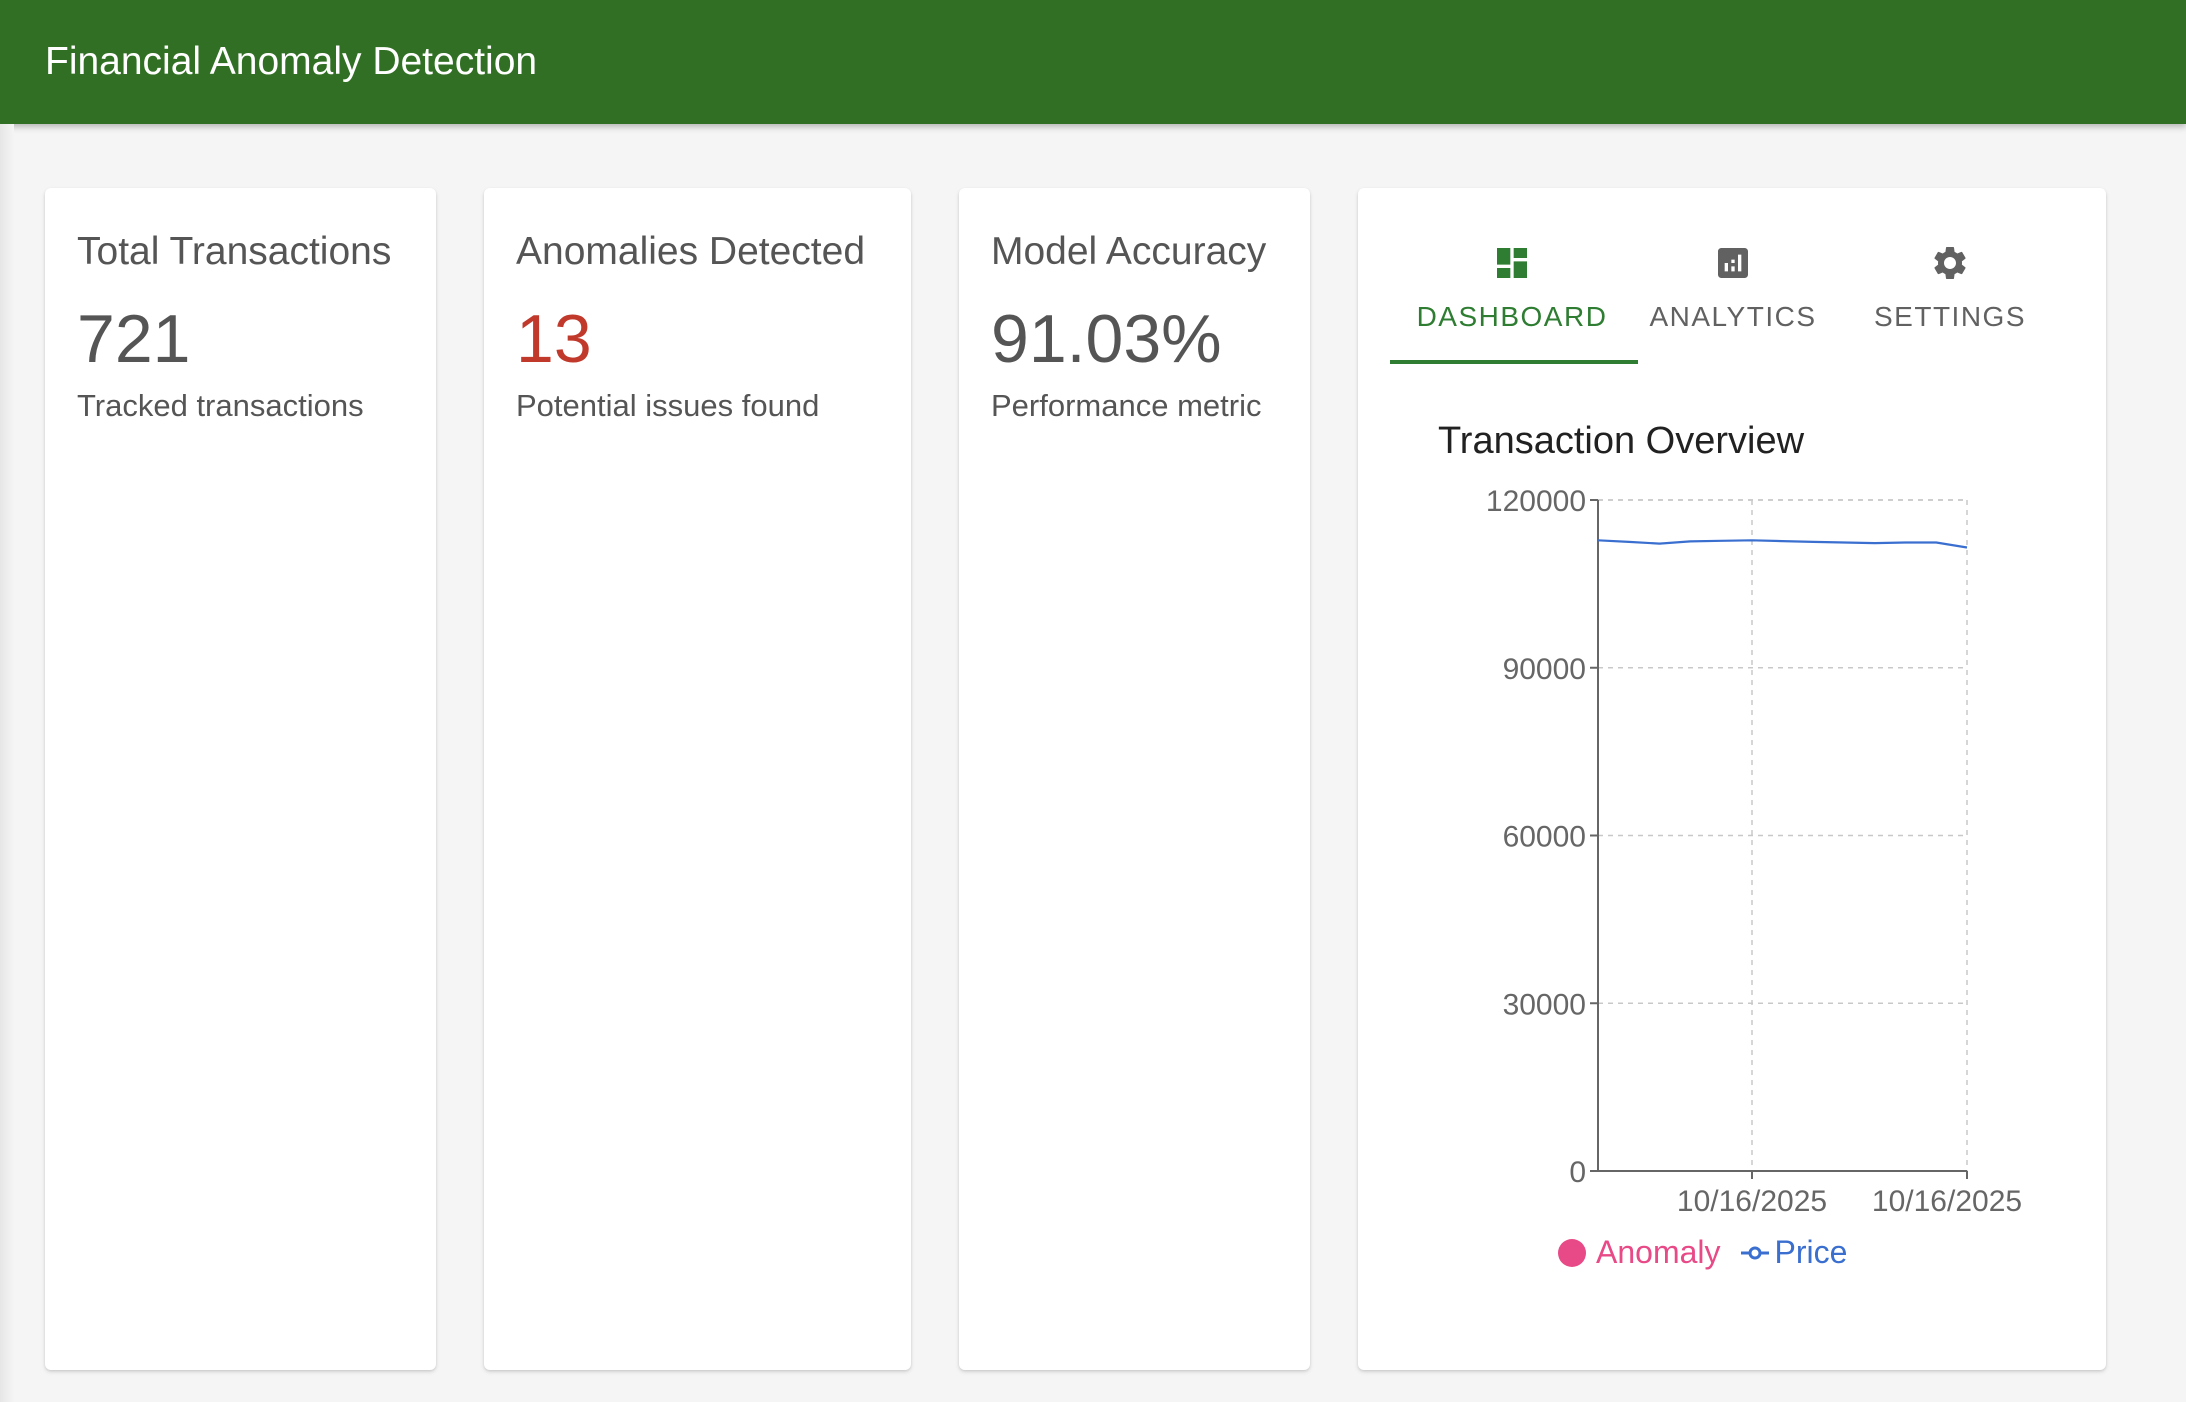 The height and width of the screenshot is (1402, 2186). I want to click on stat-title: Total Transactions, so click(234, 251).